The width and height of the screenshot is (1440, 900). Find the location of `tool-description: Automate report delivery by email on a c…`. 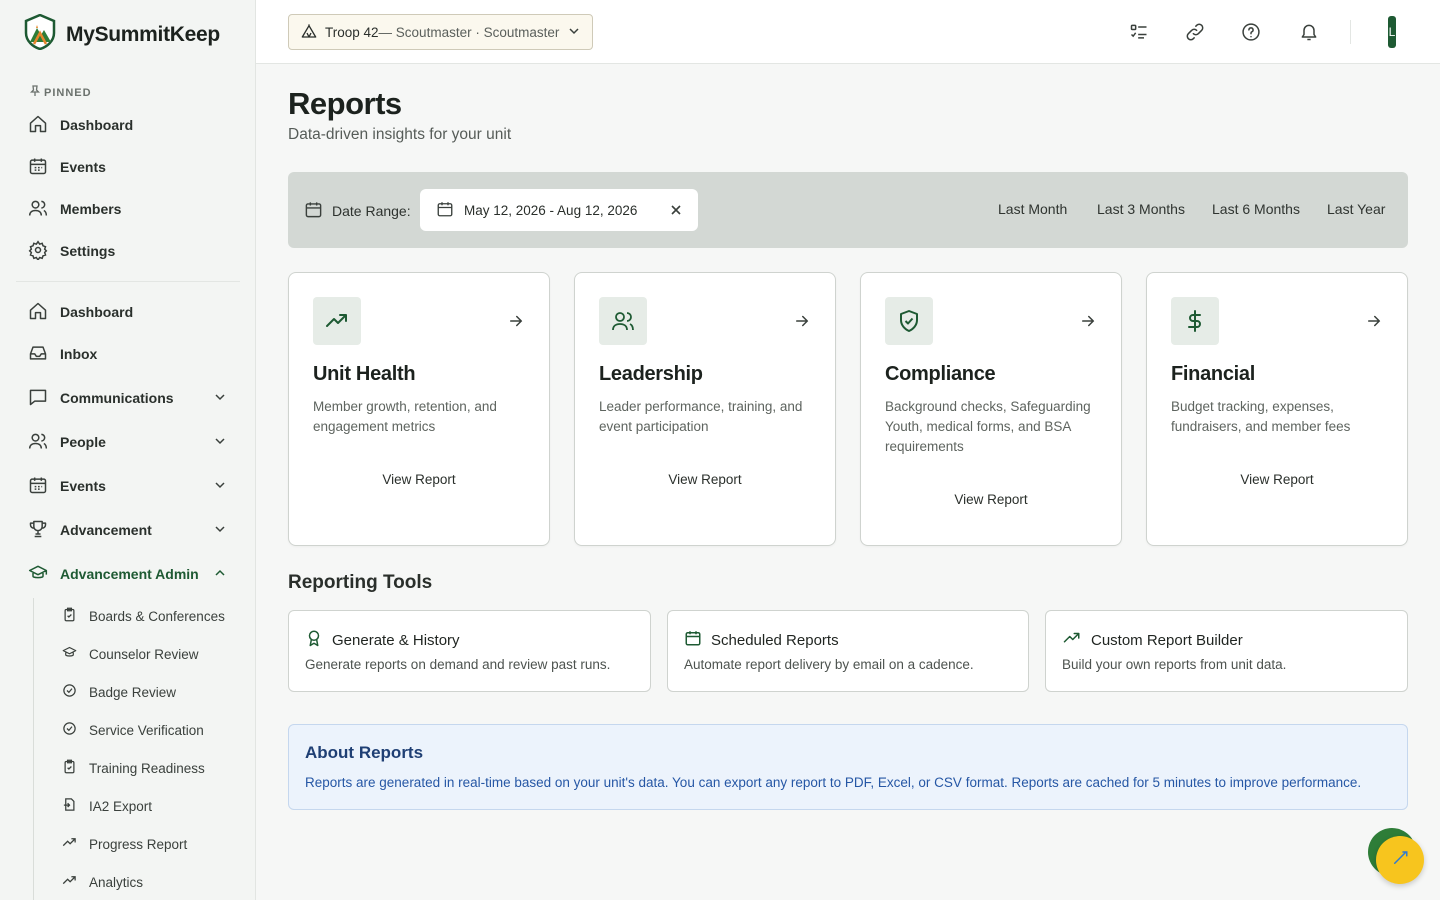

tool-description: Automate report delivery by email on a c… is located at coordinates (829, 664).